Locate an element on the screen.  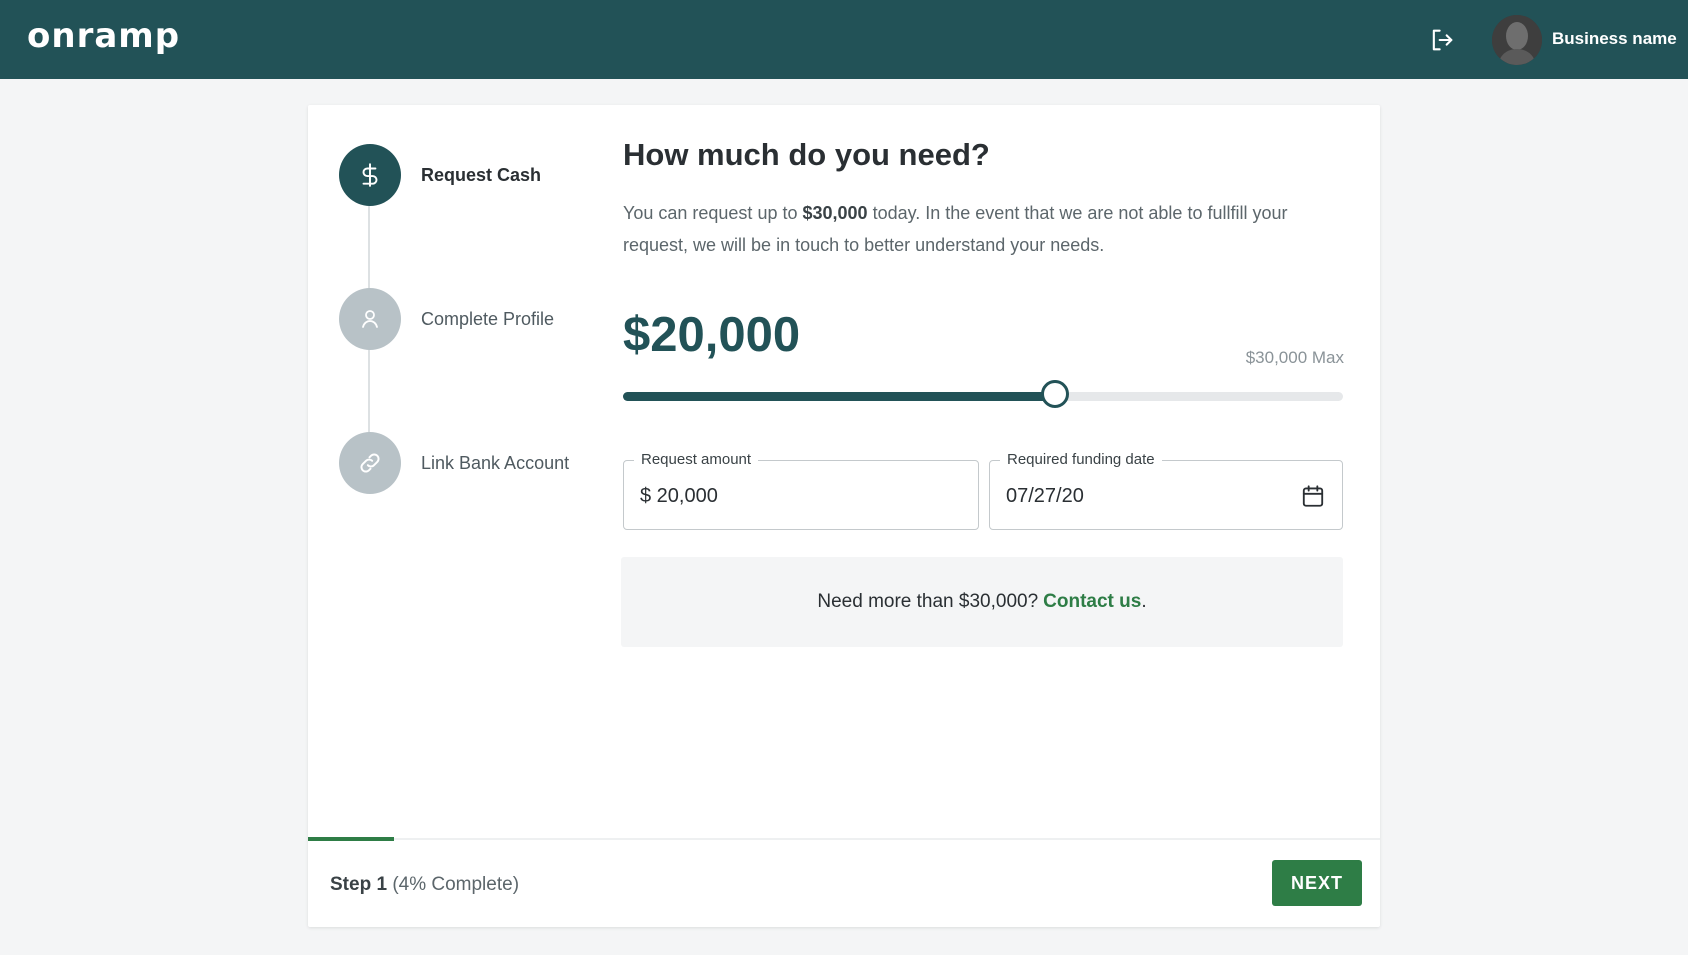
step-label-request-cash: Request Cash is located at coordinates (481, 175).